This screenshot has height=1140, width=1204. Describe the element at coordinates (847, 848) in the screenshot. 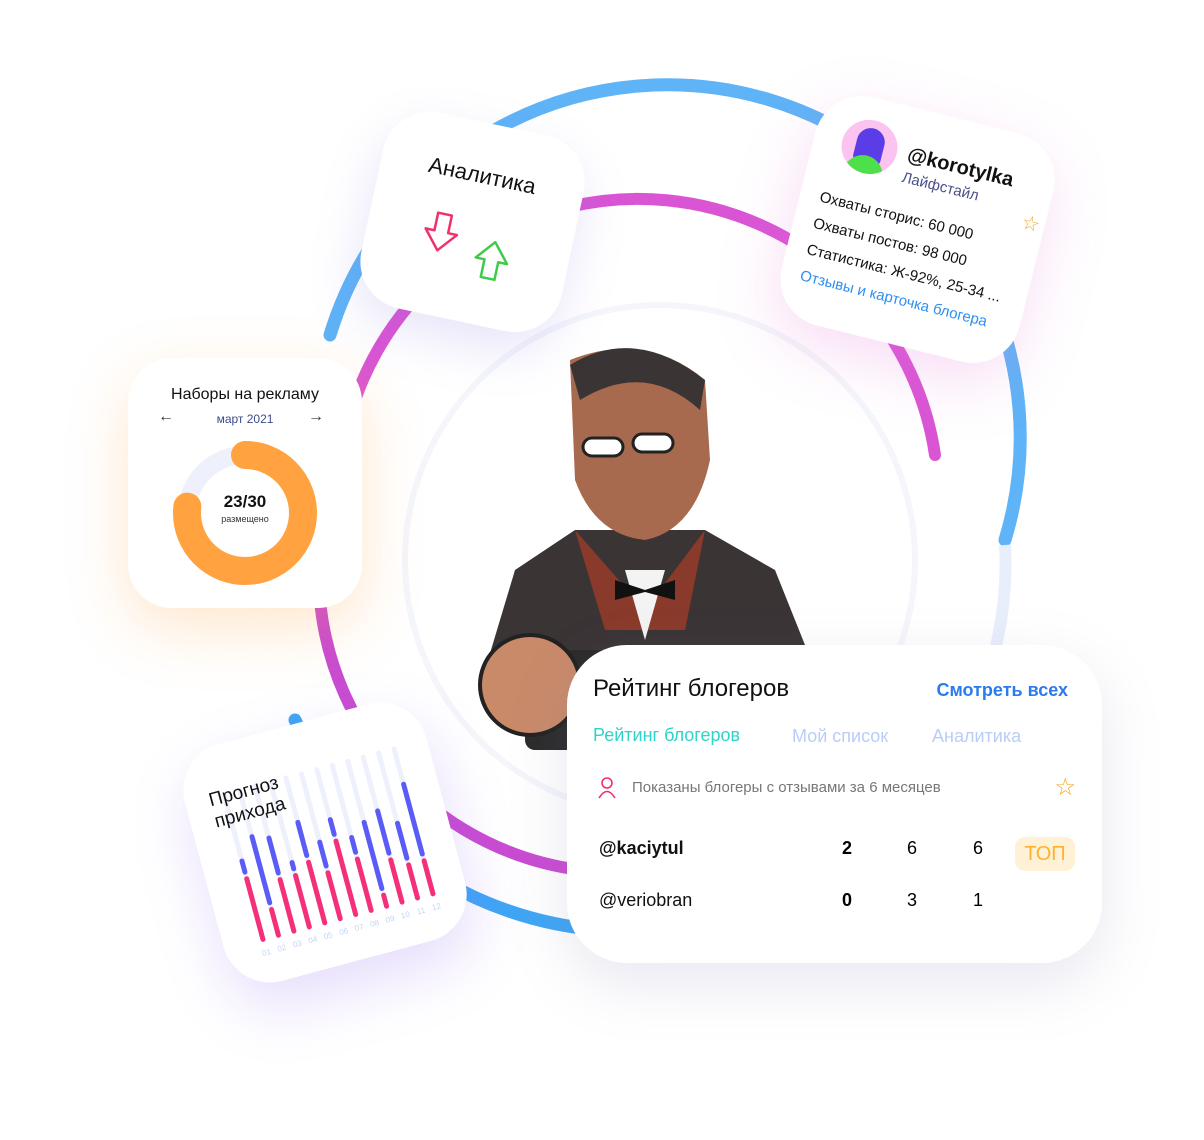

I see `row-value-a: 2` at that location.